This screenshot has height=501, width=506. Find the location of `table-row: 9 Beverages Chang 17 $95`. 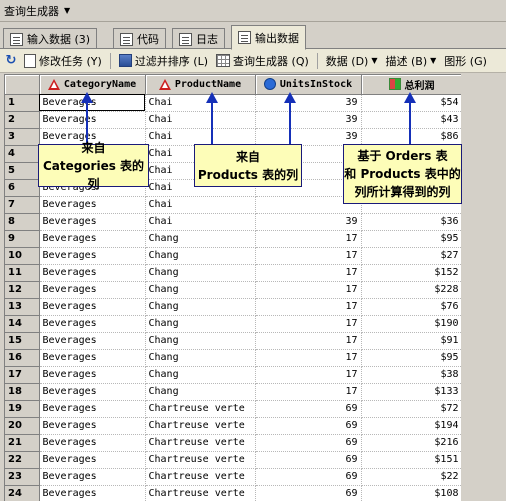

table-row: 9 Beverages Chang 17 $95 is located at coordinates (233, 239).